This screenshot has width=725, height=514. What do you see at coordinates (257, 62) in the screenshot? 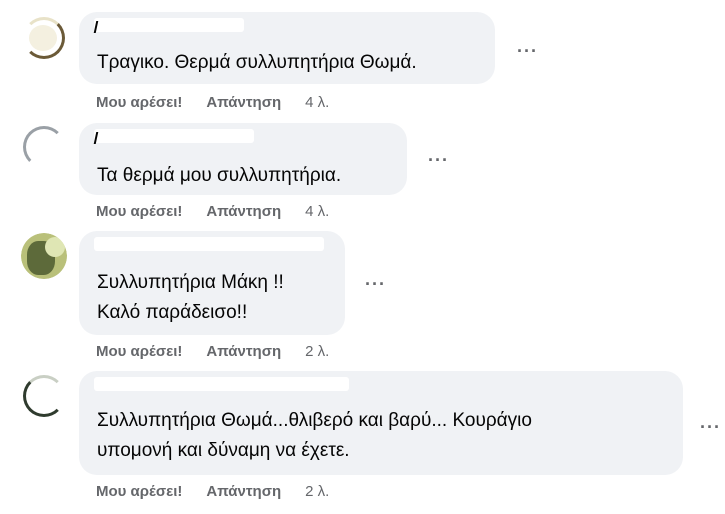
I see `comment-text: Τραγικο. Θερμά συλλυπητήρια Θωμά.` at bounding box center [257, 62].